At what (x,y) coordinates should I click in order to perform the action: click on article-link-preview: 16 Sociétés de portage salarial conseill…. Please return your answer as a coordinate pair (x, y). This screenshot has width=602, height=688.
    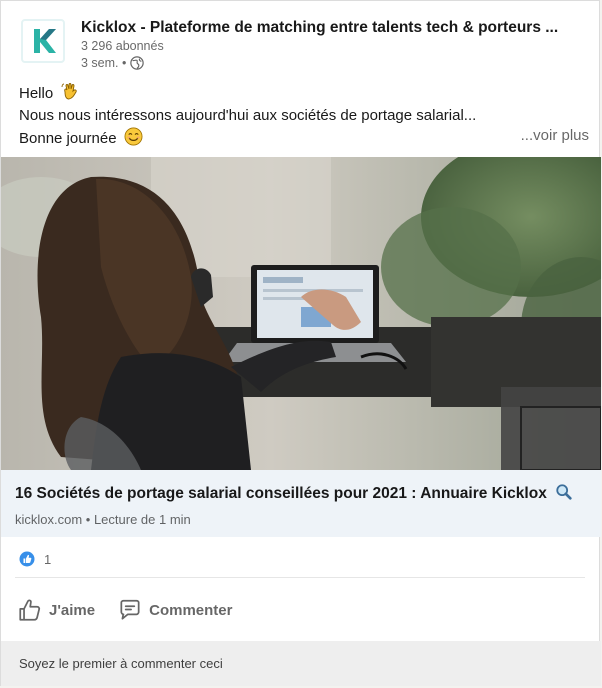
    Looking at the image, I should click on (301, 503).